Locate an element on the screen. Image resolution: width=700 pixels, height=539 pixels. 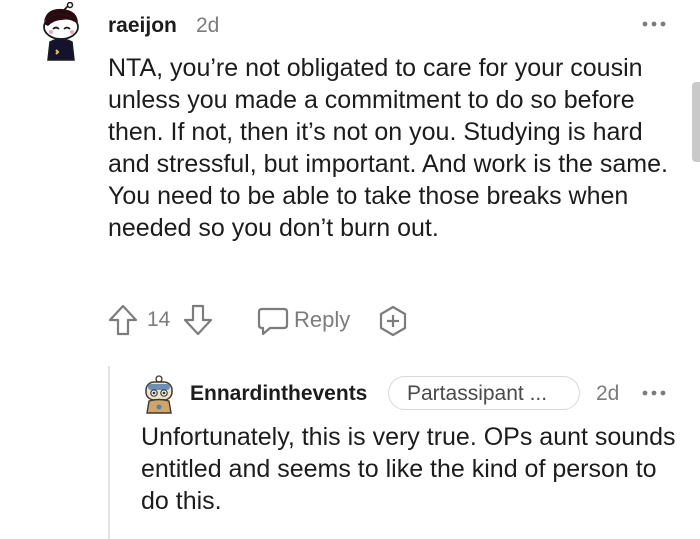
reply-button: Reply is located at coordinates (311, 320).